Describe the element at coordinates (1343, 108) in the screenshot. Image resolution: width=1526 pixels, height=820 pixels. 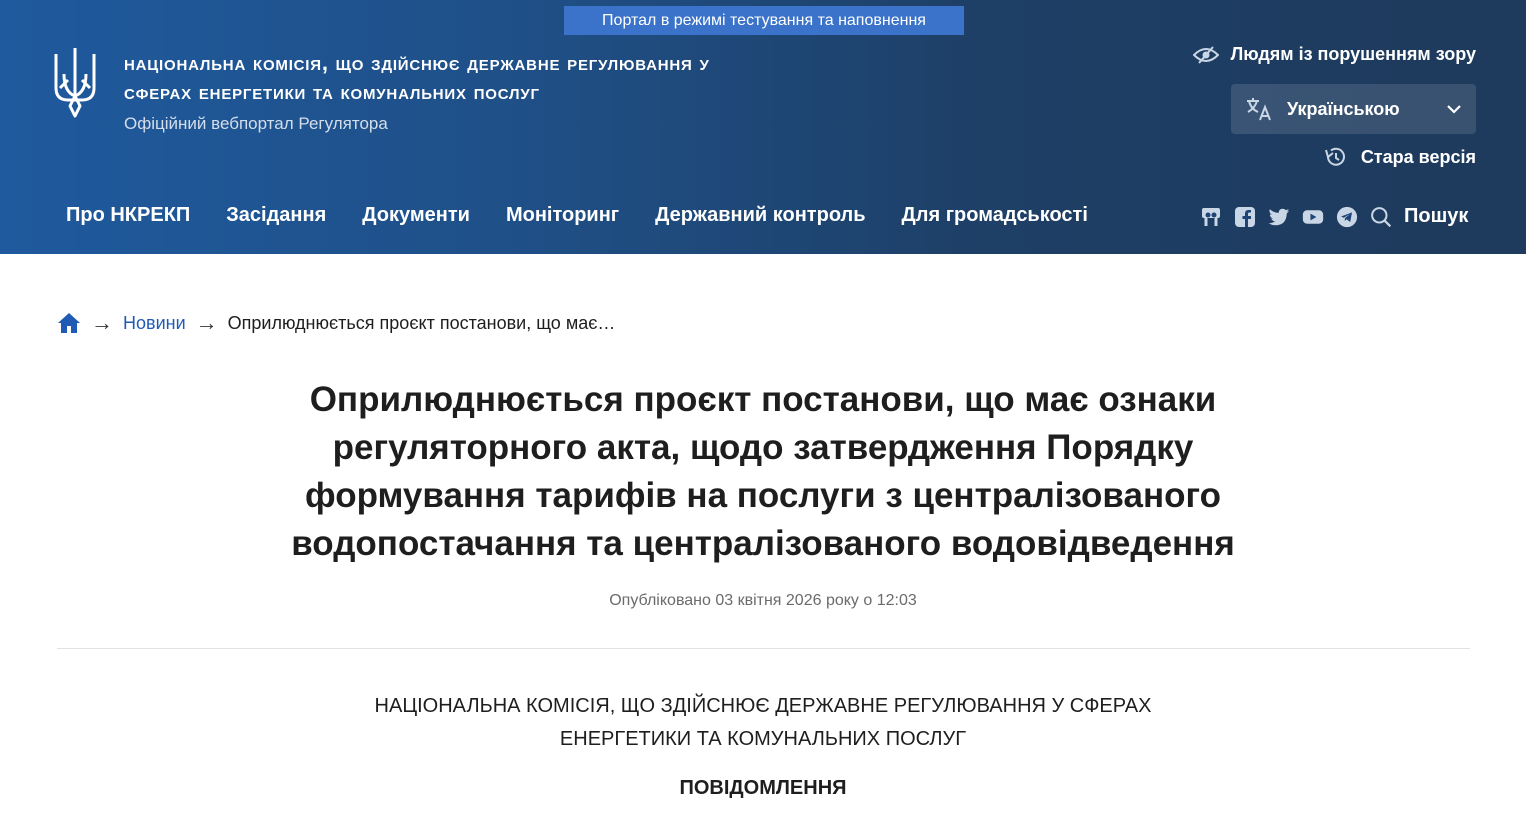
I see `language-selected: Українською` at that location.